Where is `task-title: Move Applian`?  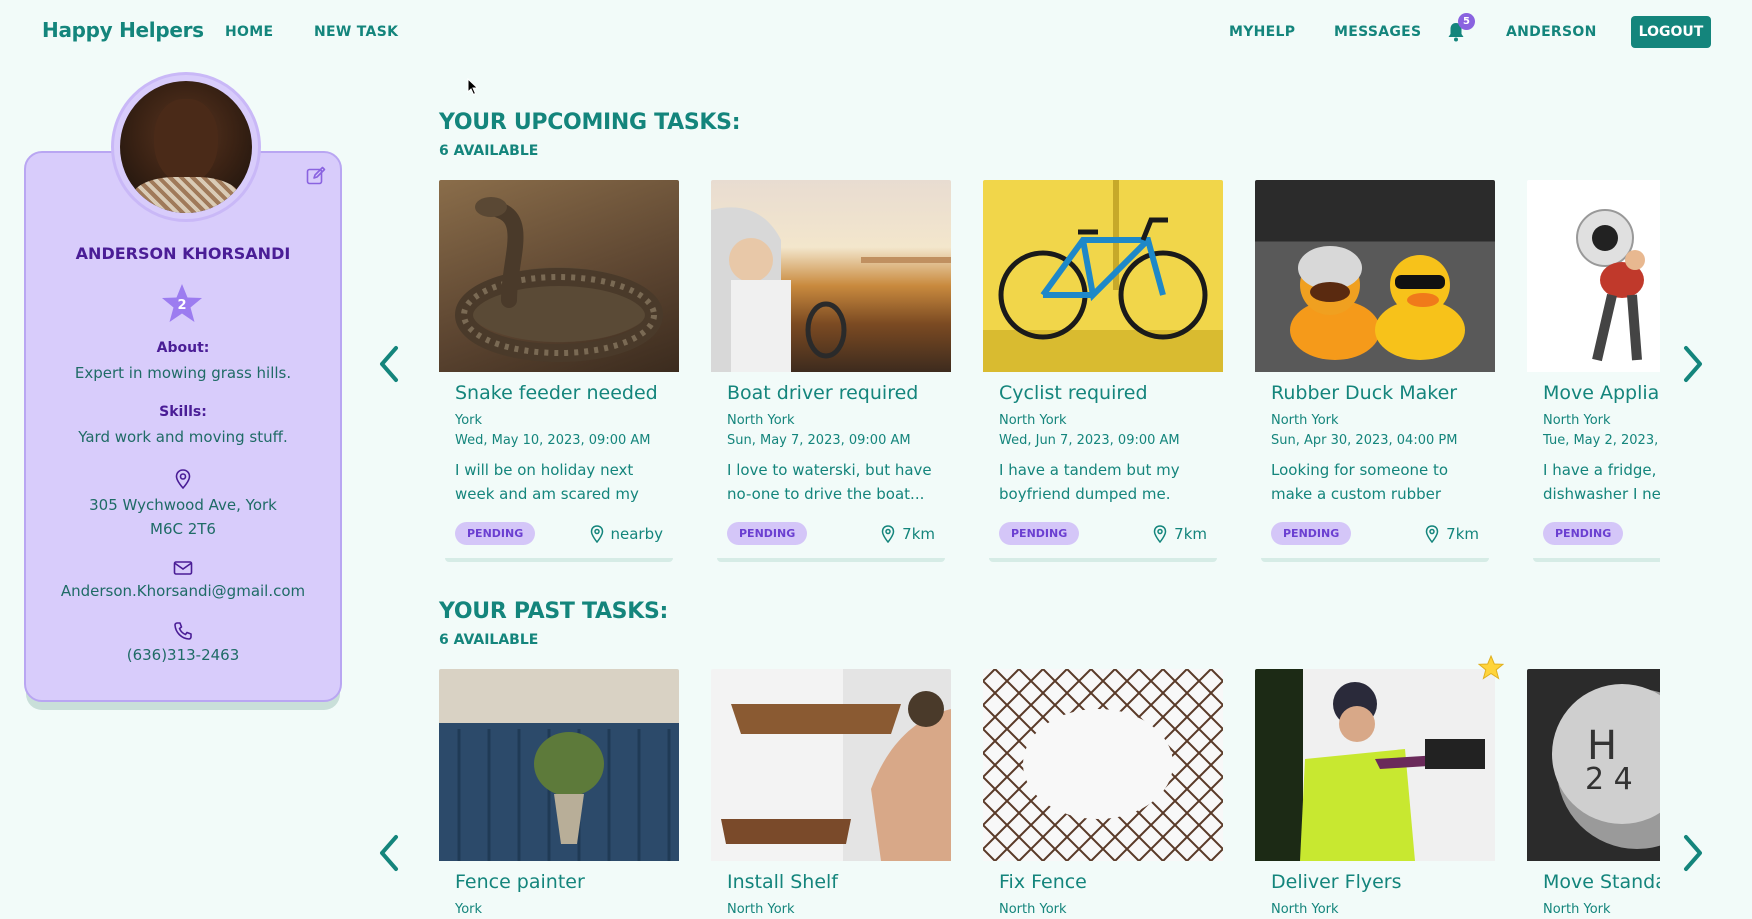
task-title: Move Applian is located at coordinates (1601, 393).